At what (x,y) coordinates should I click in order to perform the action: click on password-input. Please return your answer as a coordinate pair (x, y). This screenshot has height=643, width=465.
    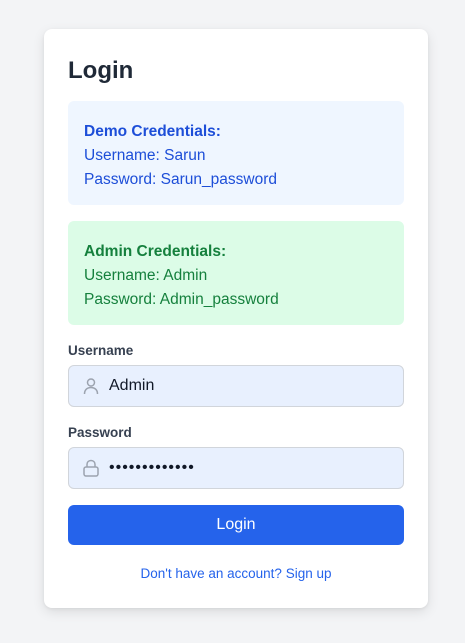
    Looking at the image, I should click on (249, 468).